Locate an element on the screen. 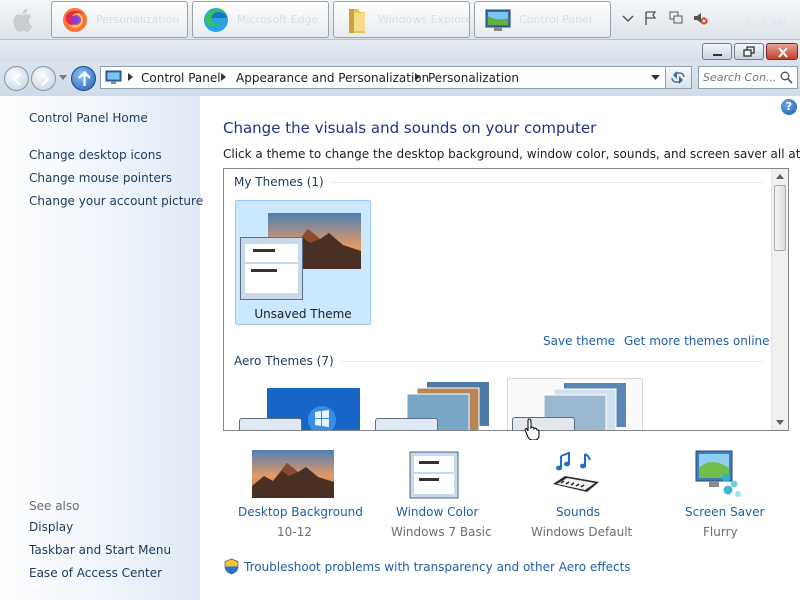 The width and height of the screenshot is (800, 600). network-icon is located at coordinates (676, 18).